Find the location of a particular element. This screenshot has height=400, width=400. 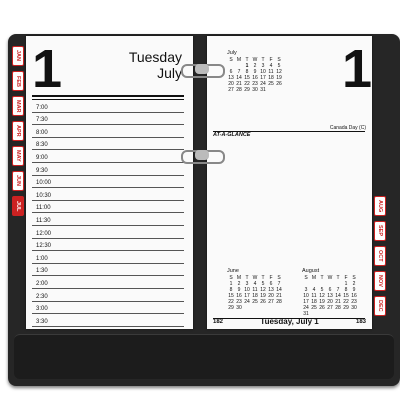

month-tab-nov: NOV is located at coordinates (380, 281).